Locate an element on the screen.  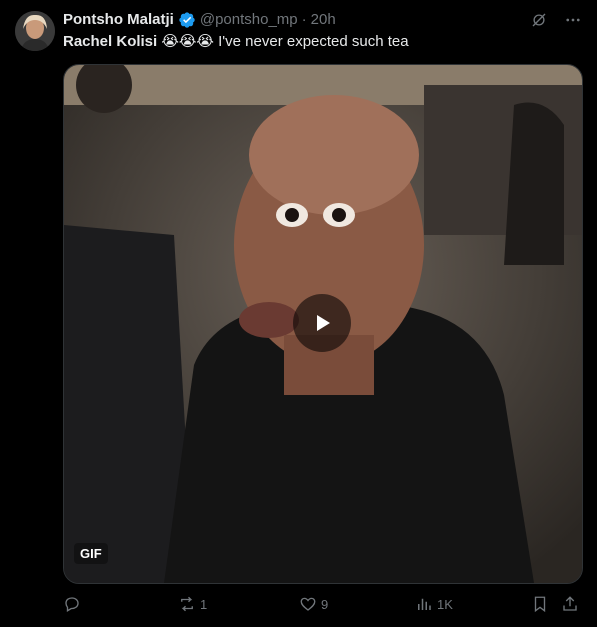
author-handle: @pontsho_mp is located at coordinates (249, 20).